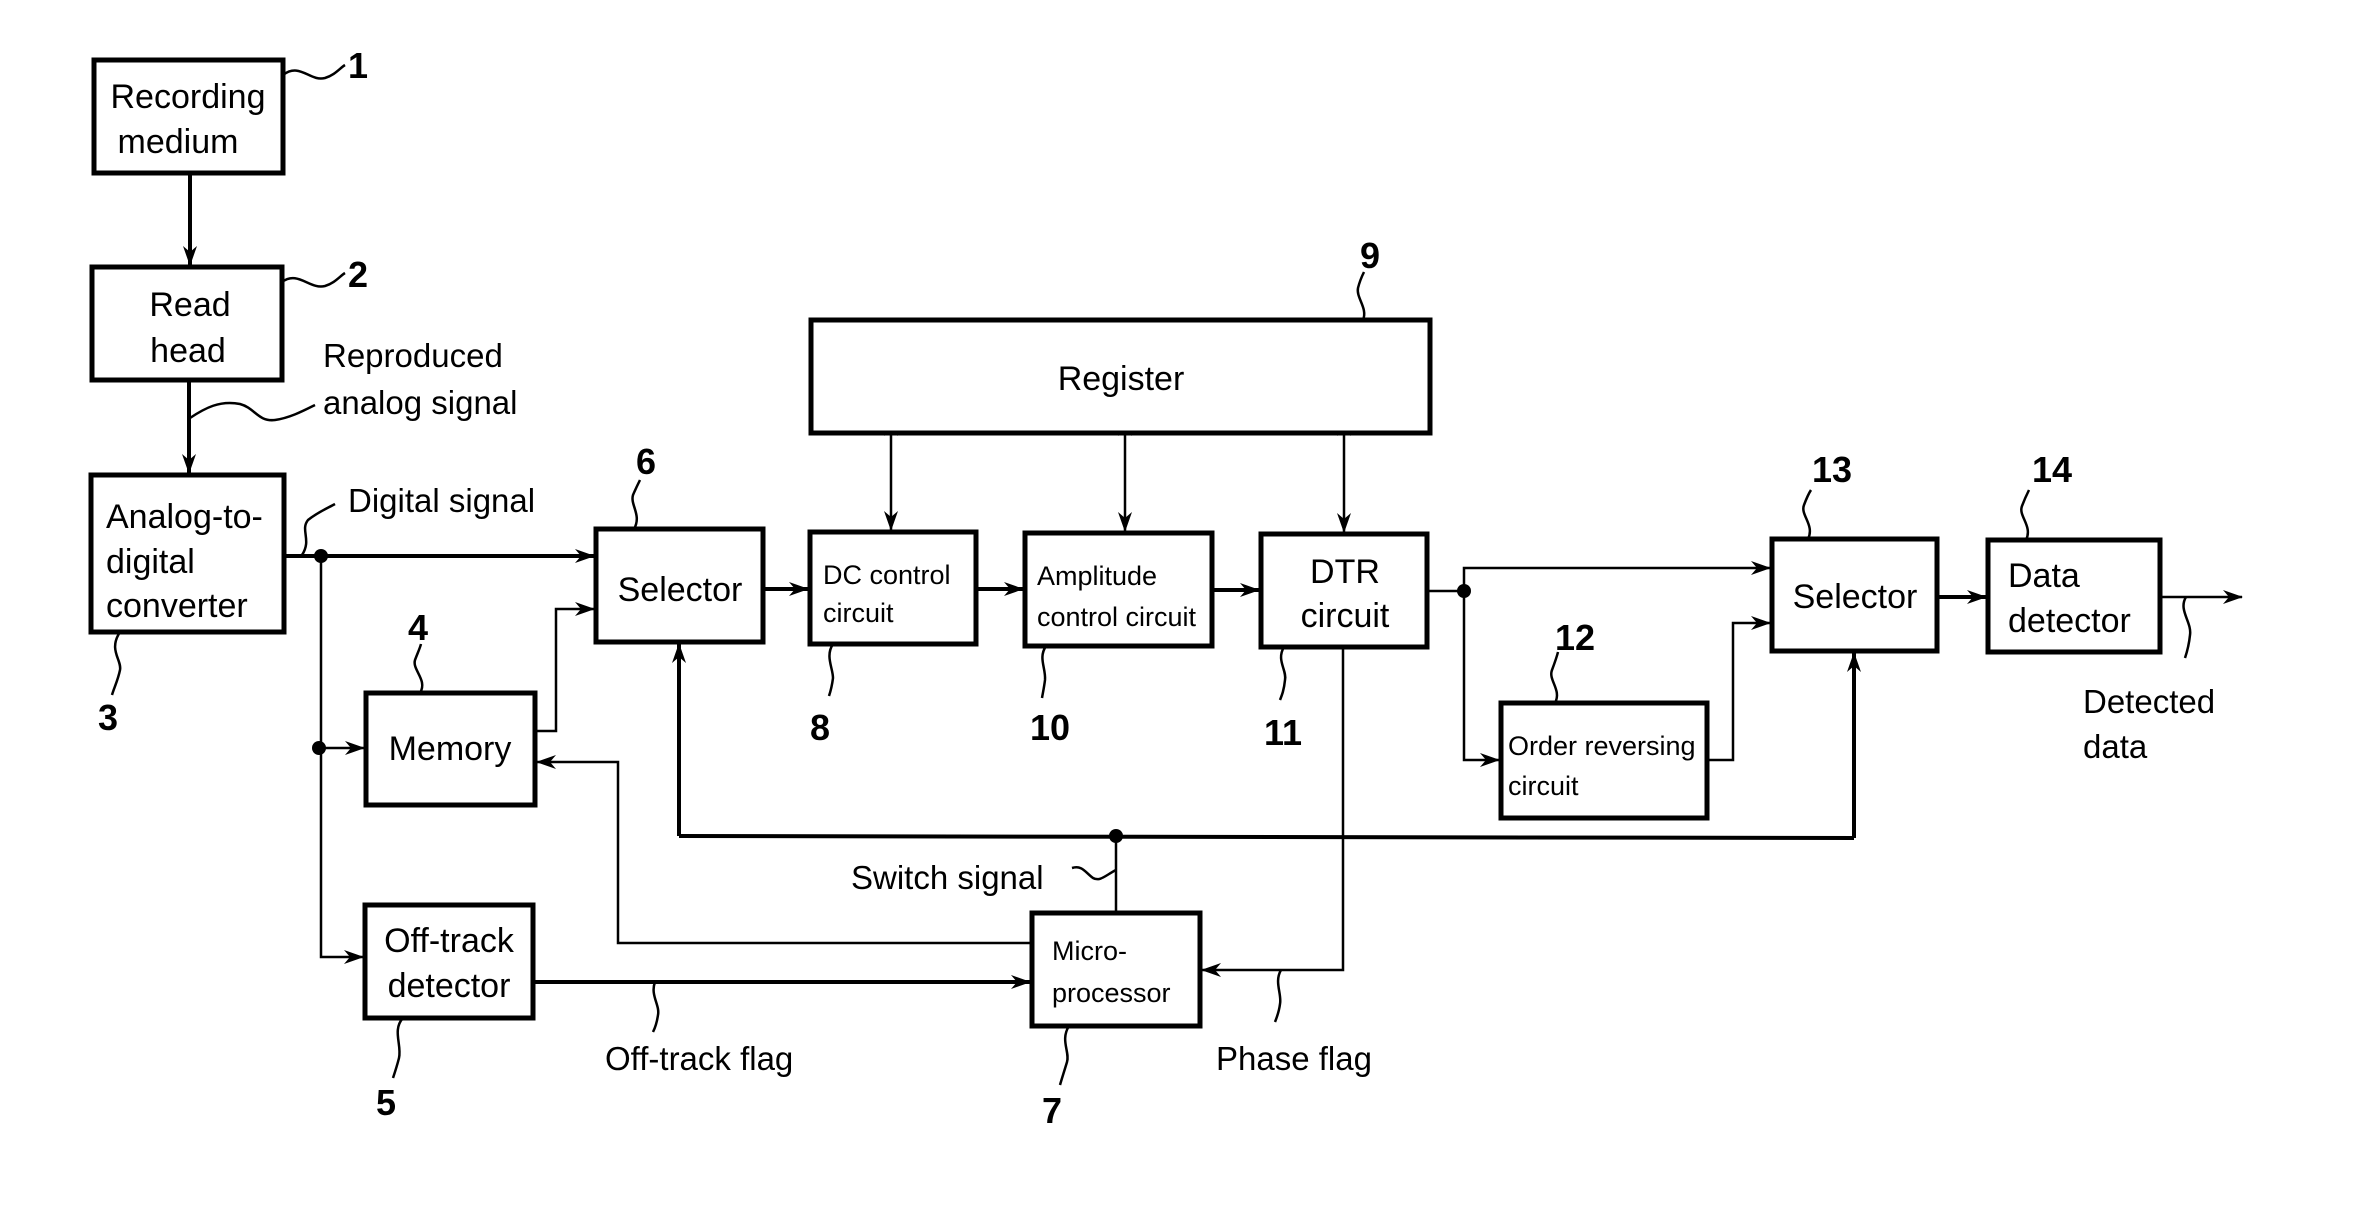  I want to click on ref-numeral: 3, so click(108, 717).